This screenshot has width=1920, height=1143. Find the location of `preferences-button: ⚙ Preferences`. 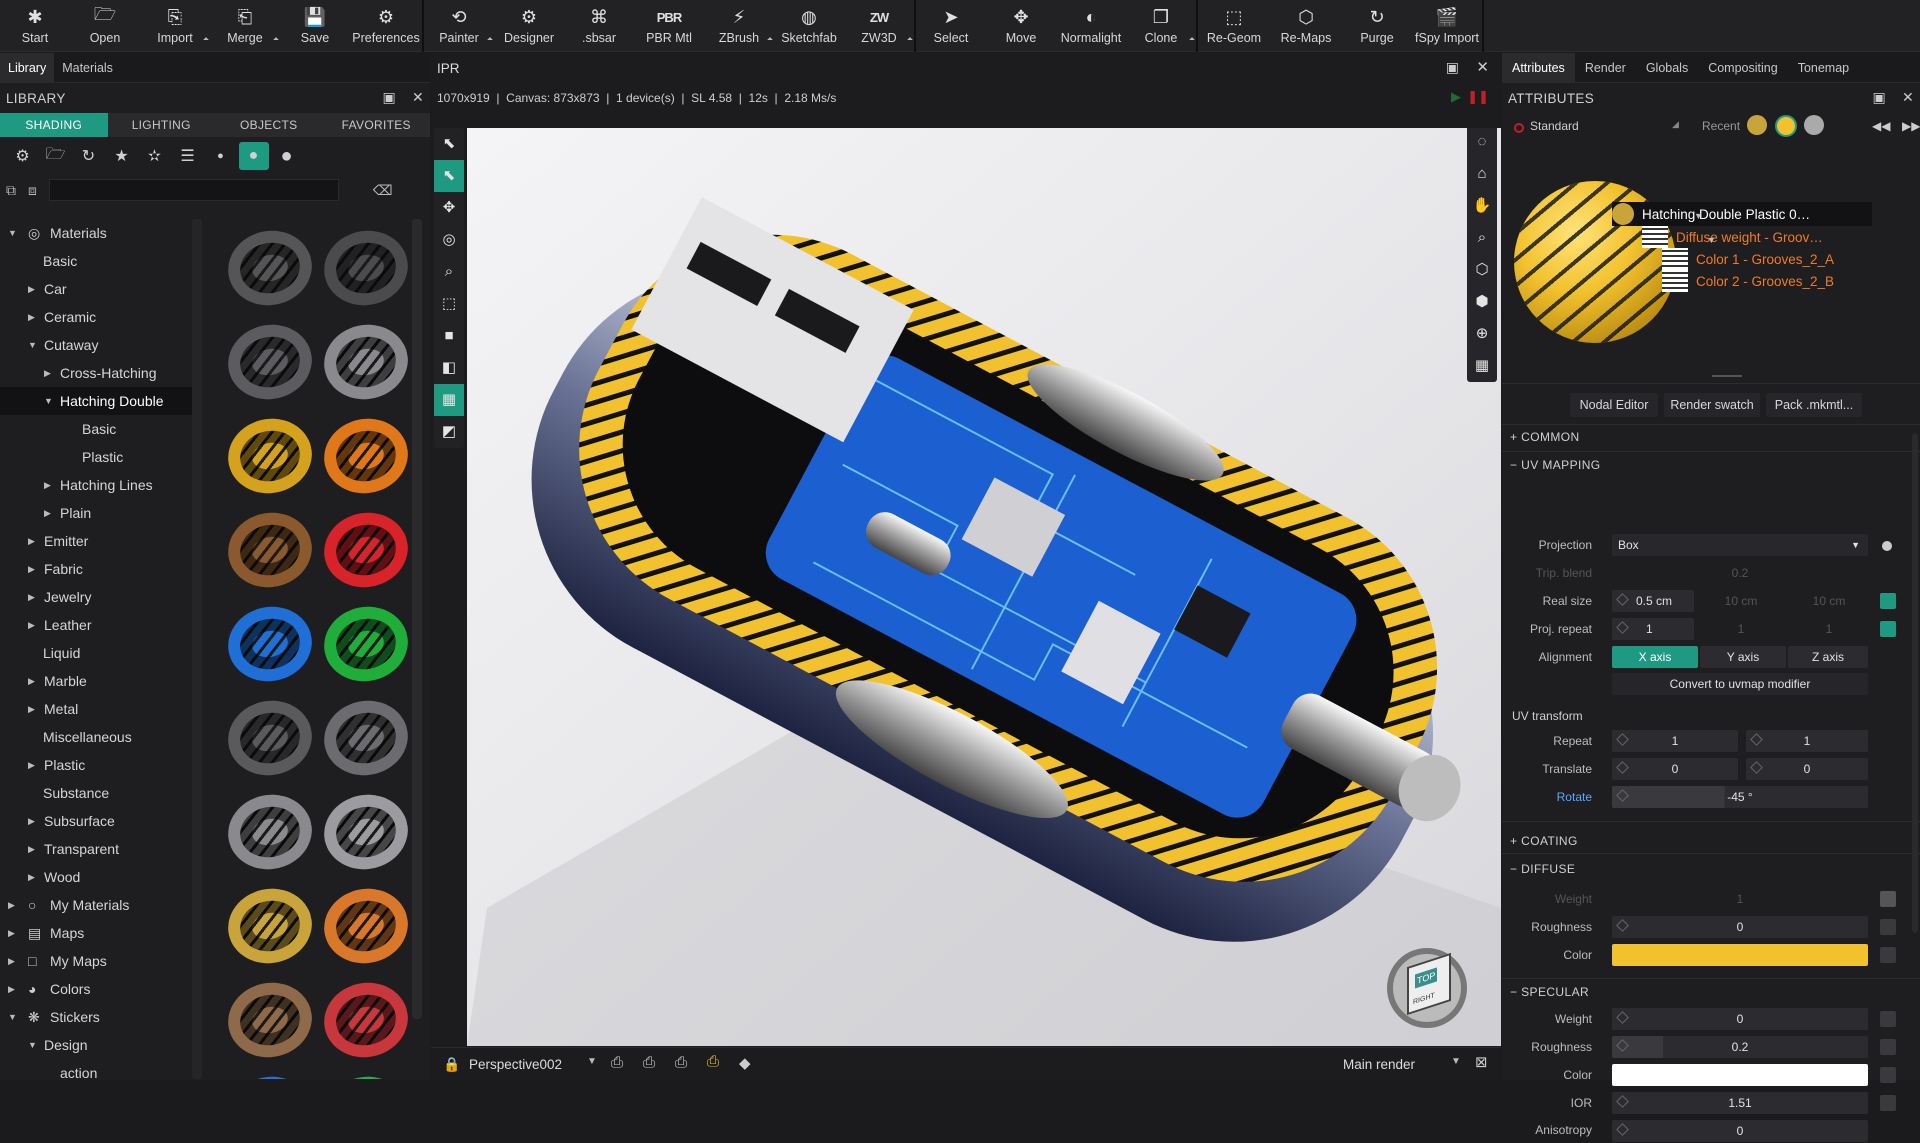

preferences-button: ⚙ Preferences is located at coordinates (386, 26).